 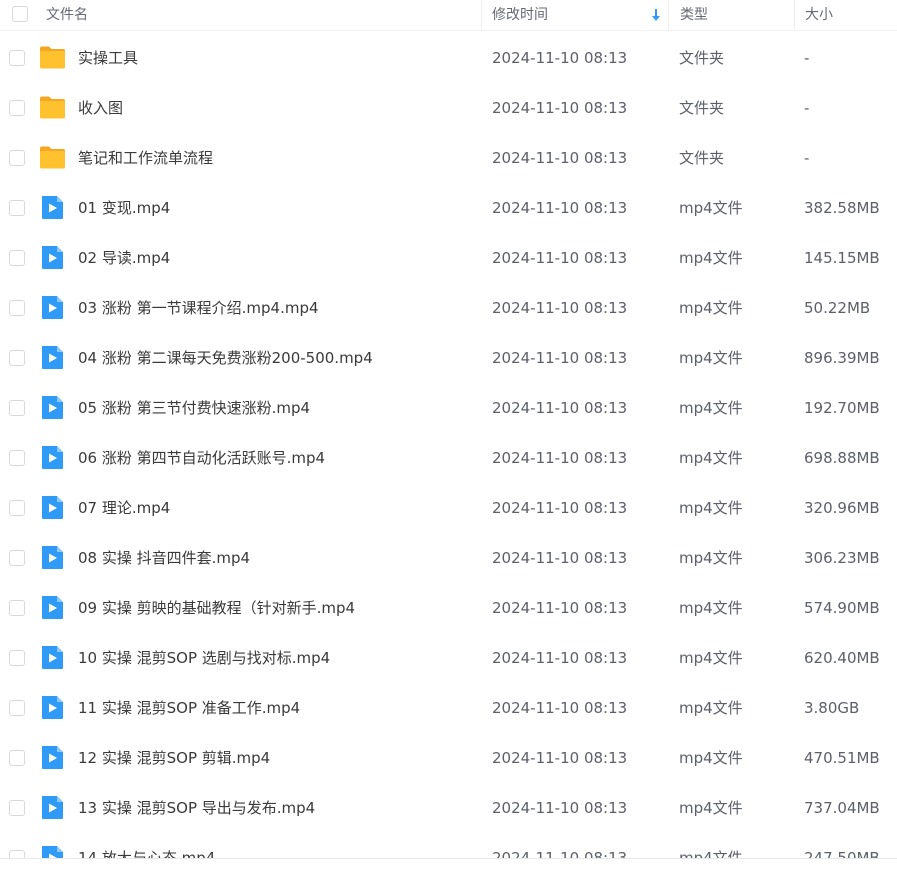 I want to click on file-row: 笔记和工作流单流程 2024-11-10 08:13 文件夹 -, so click(x=448, y=158).